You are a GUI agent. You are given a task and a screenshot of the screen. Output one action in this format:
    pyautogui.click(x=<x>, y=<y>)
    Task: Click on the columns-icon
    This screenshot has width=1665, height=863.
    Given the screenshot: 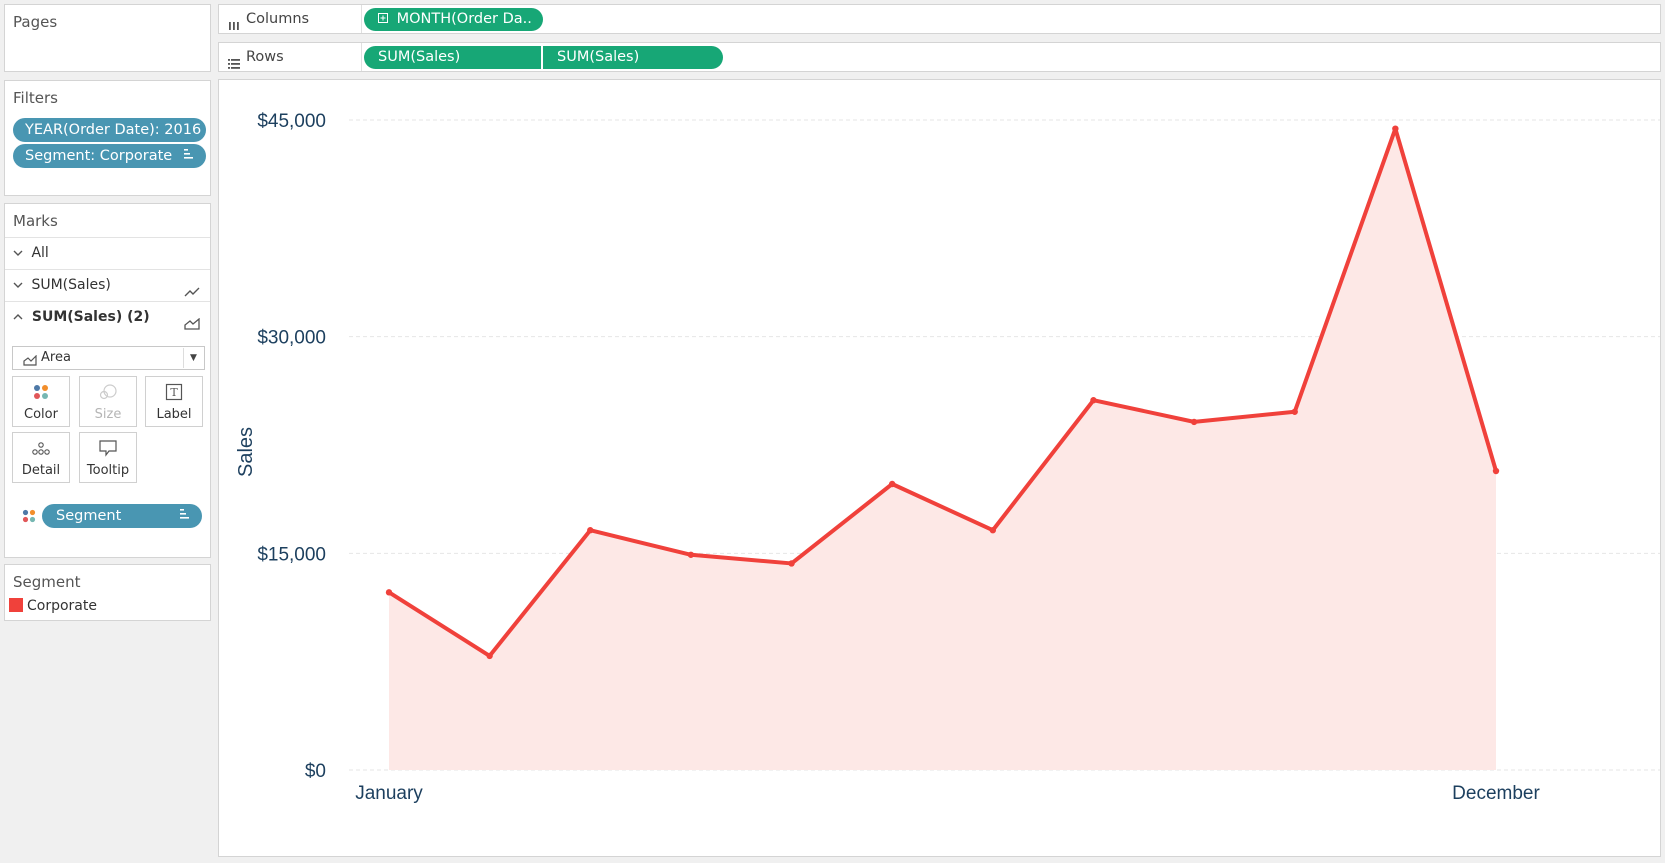 What is the action you would take?
    pyautogui.click(x=234, y=27)
    